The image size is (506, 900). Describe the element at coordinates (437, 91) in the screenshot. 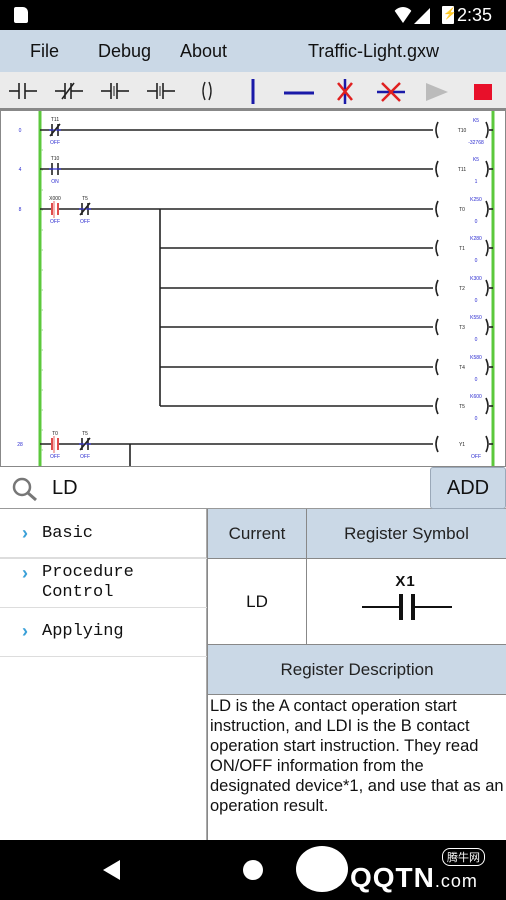

I see `run-button` at that location.